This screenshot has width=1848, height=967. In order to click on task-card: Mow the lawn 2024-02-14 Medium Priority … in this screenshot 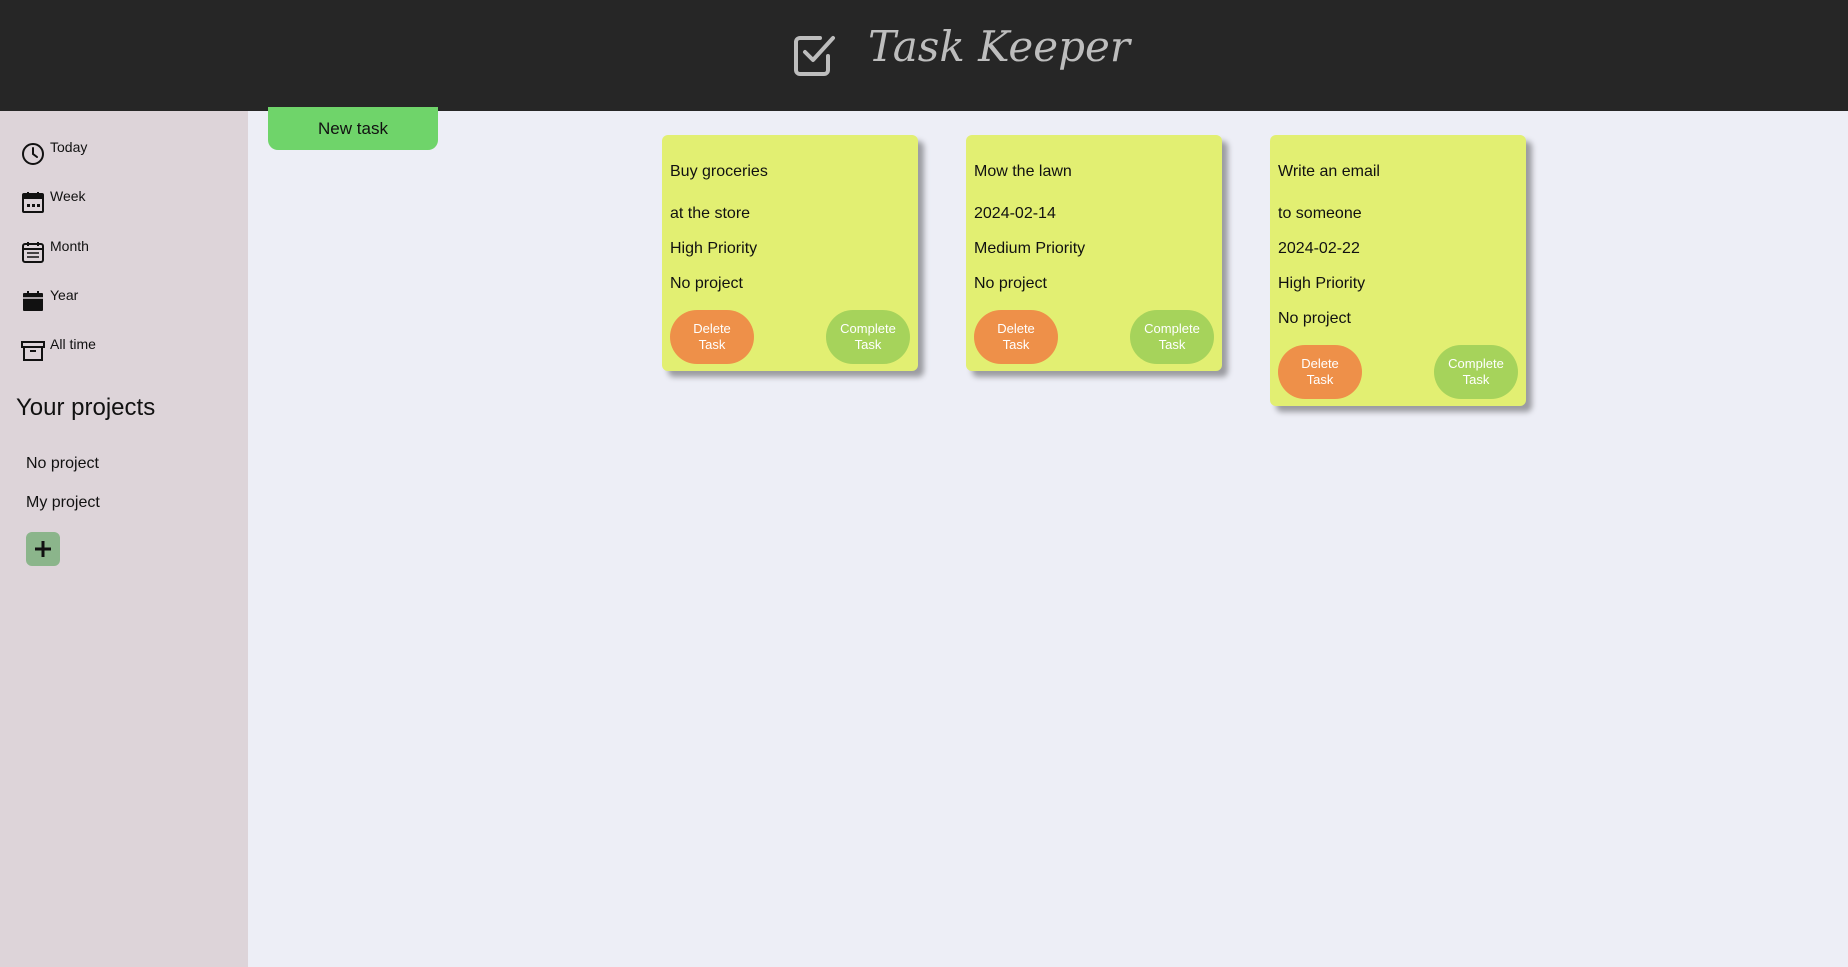, I will do `click(1094, 253)`.